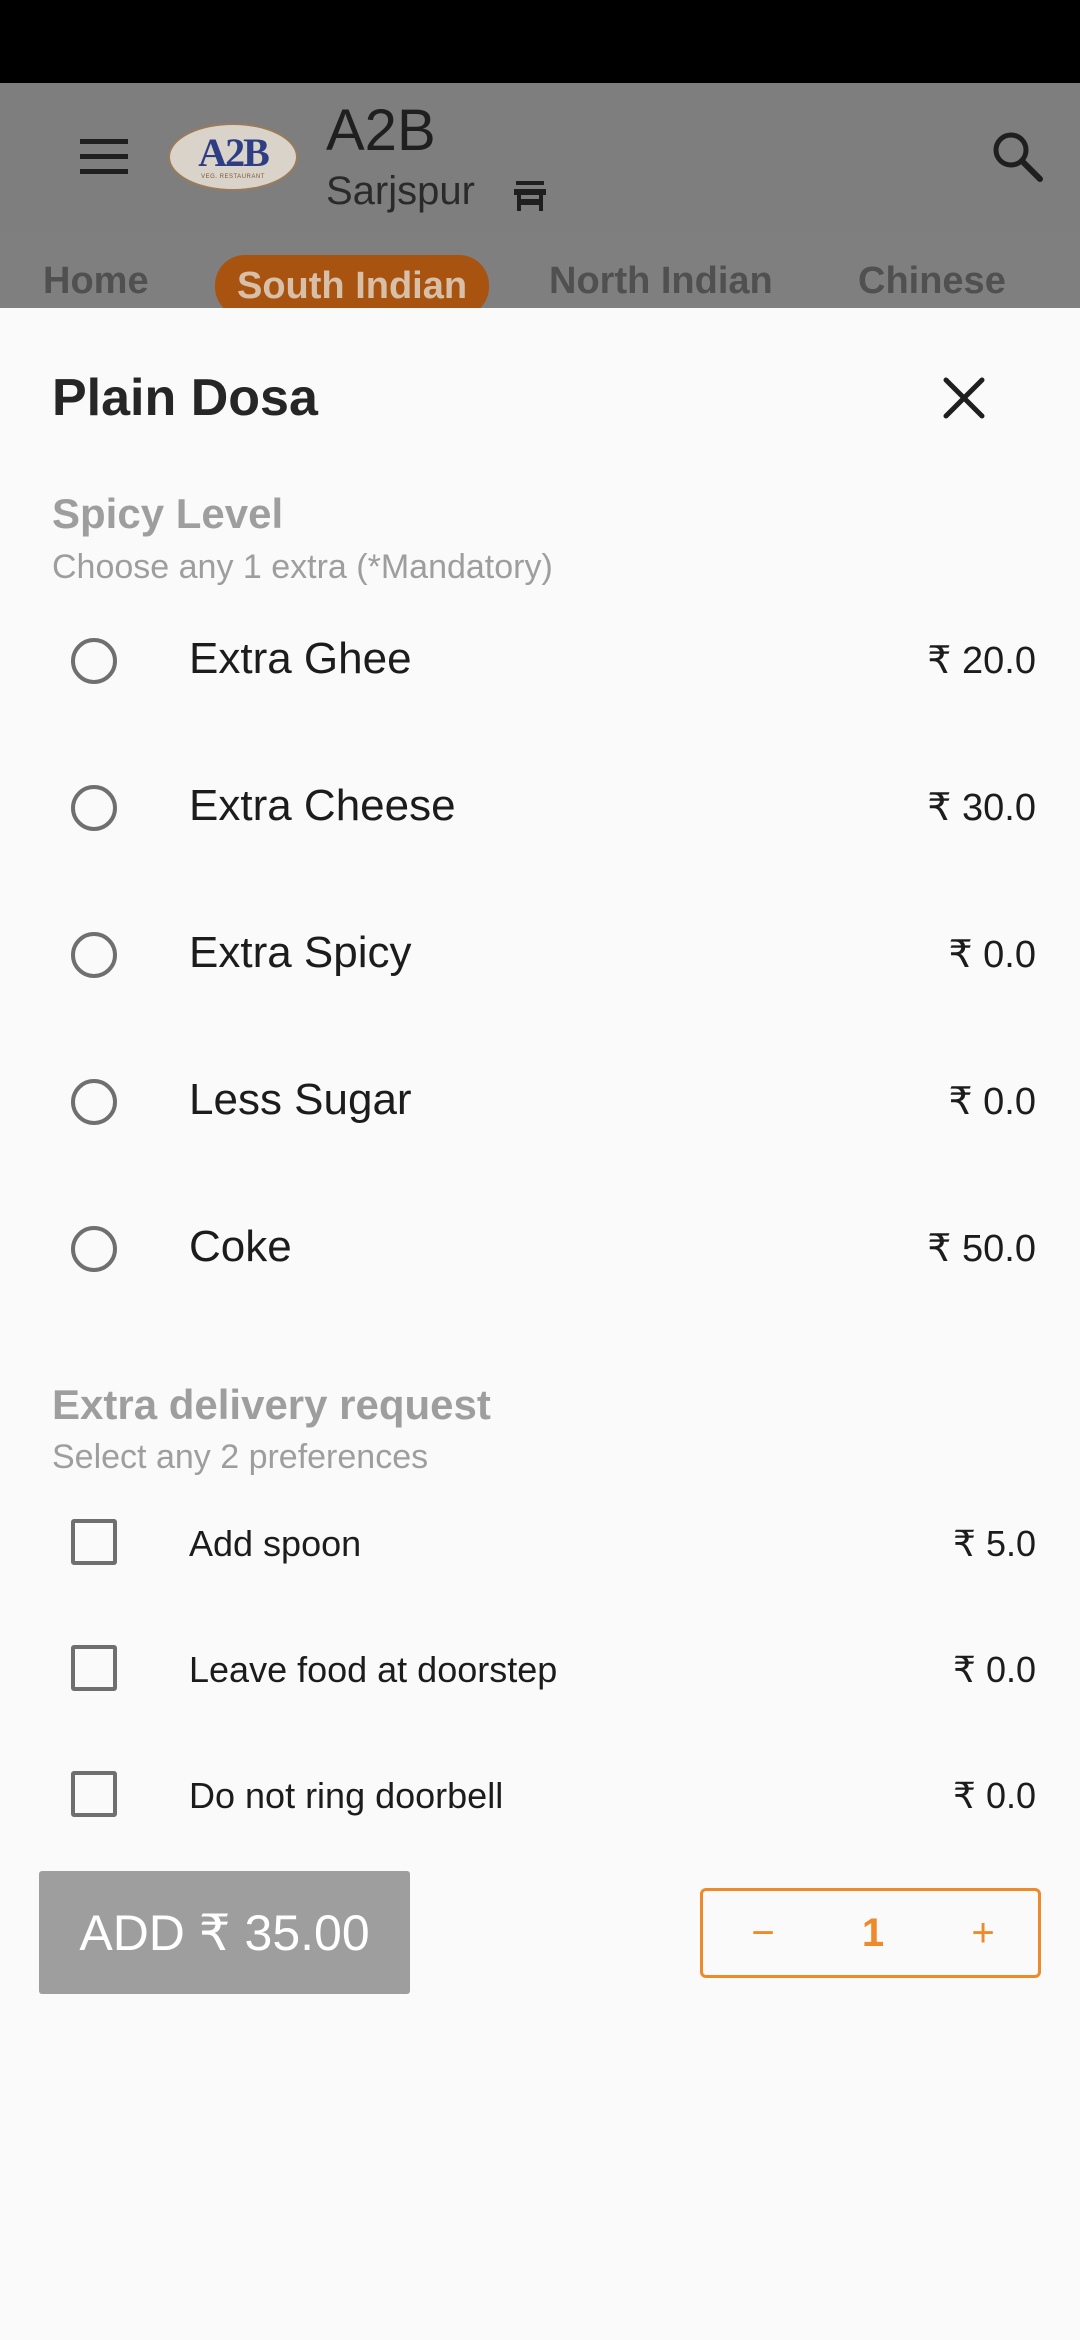 Image resolution: width=1080 pixels, height=2340 pixels. Describe the element at coordinates (96, 281) in the screenshot. I see `tab-home: Home` at that location.